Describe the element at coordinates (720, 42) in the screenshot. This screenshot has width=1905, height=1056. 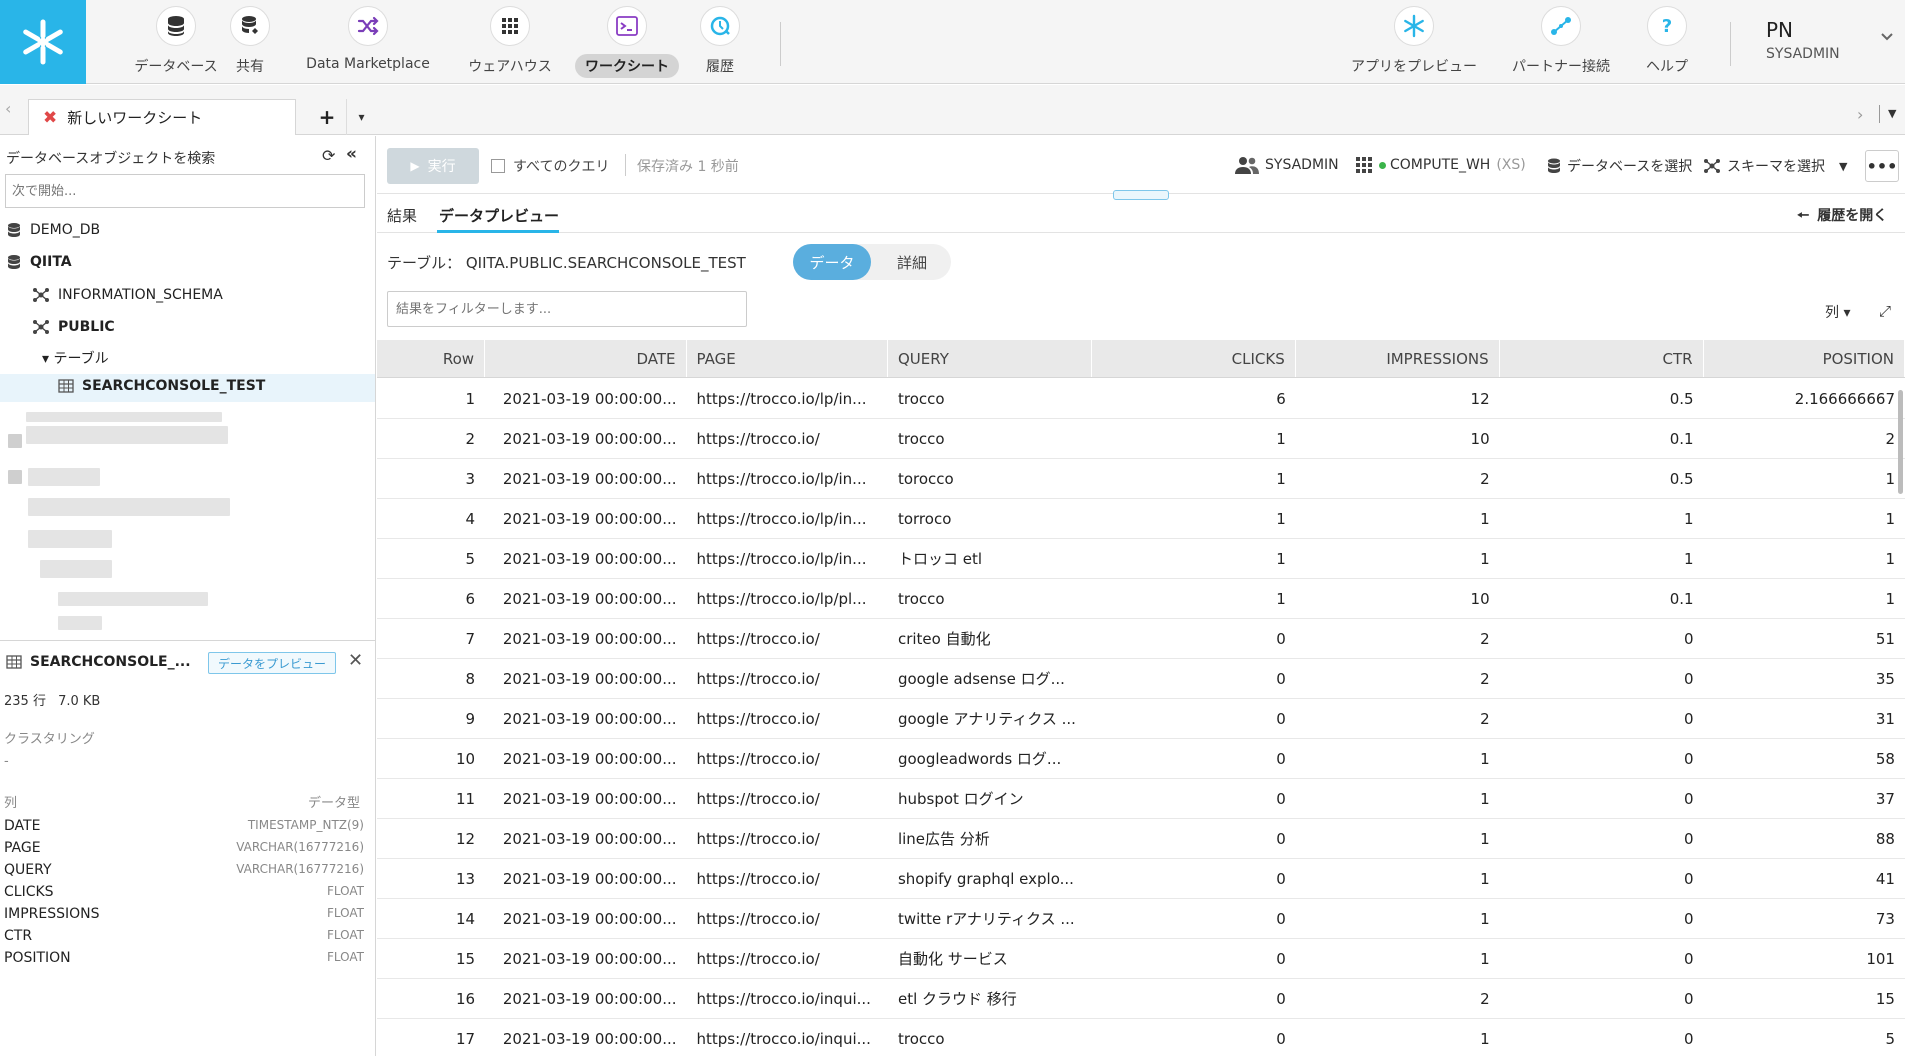
I see `nav-history: 履歴` at that location.